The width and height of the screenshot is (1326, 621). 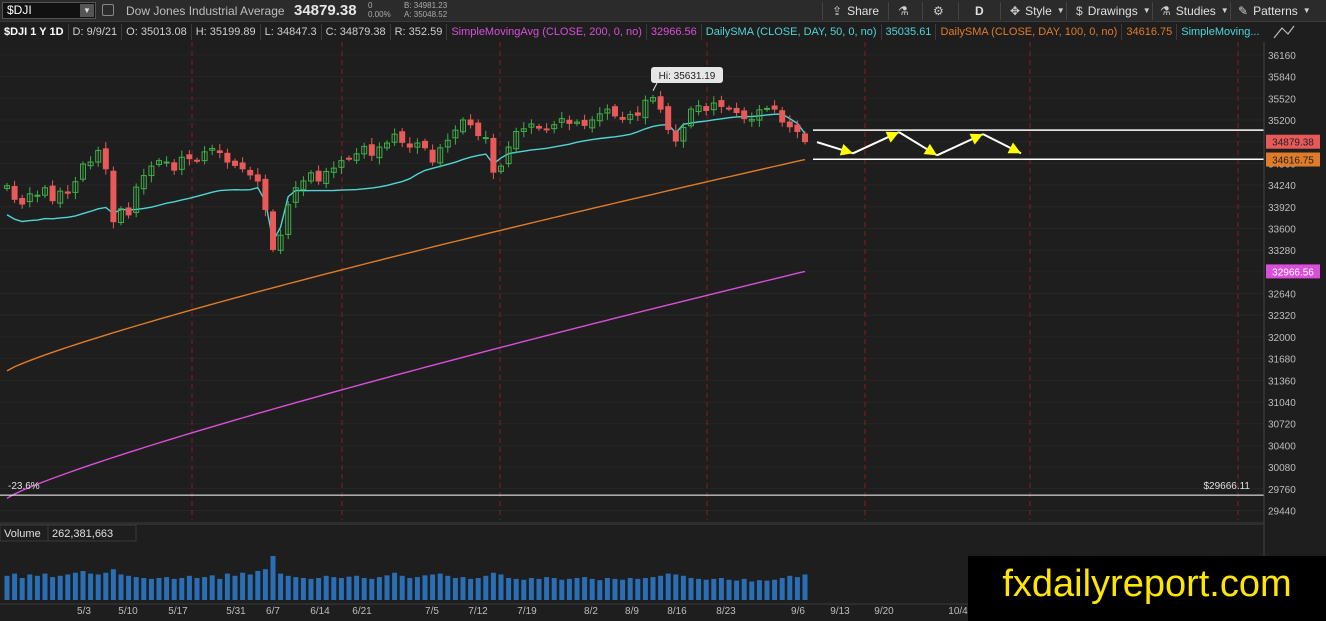 I want to click on style-label: Style, so click(x=1038, y=11).